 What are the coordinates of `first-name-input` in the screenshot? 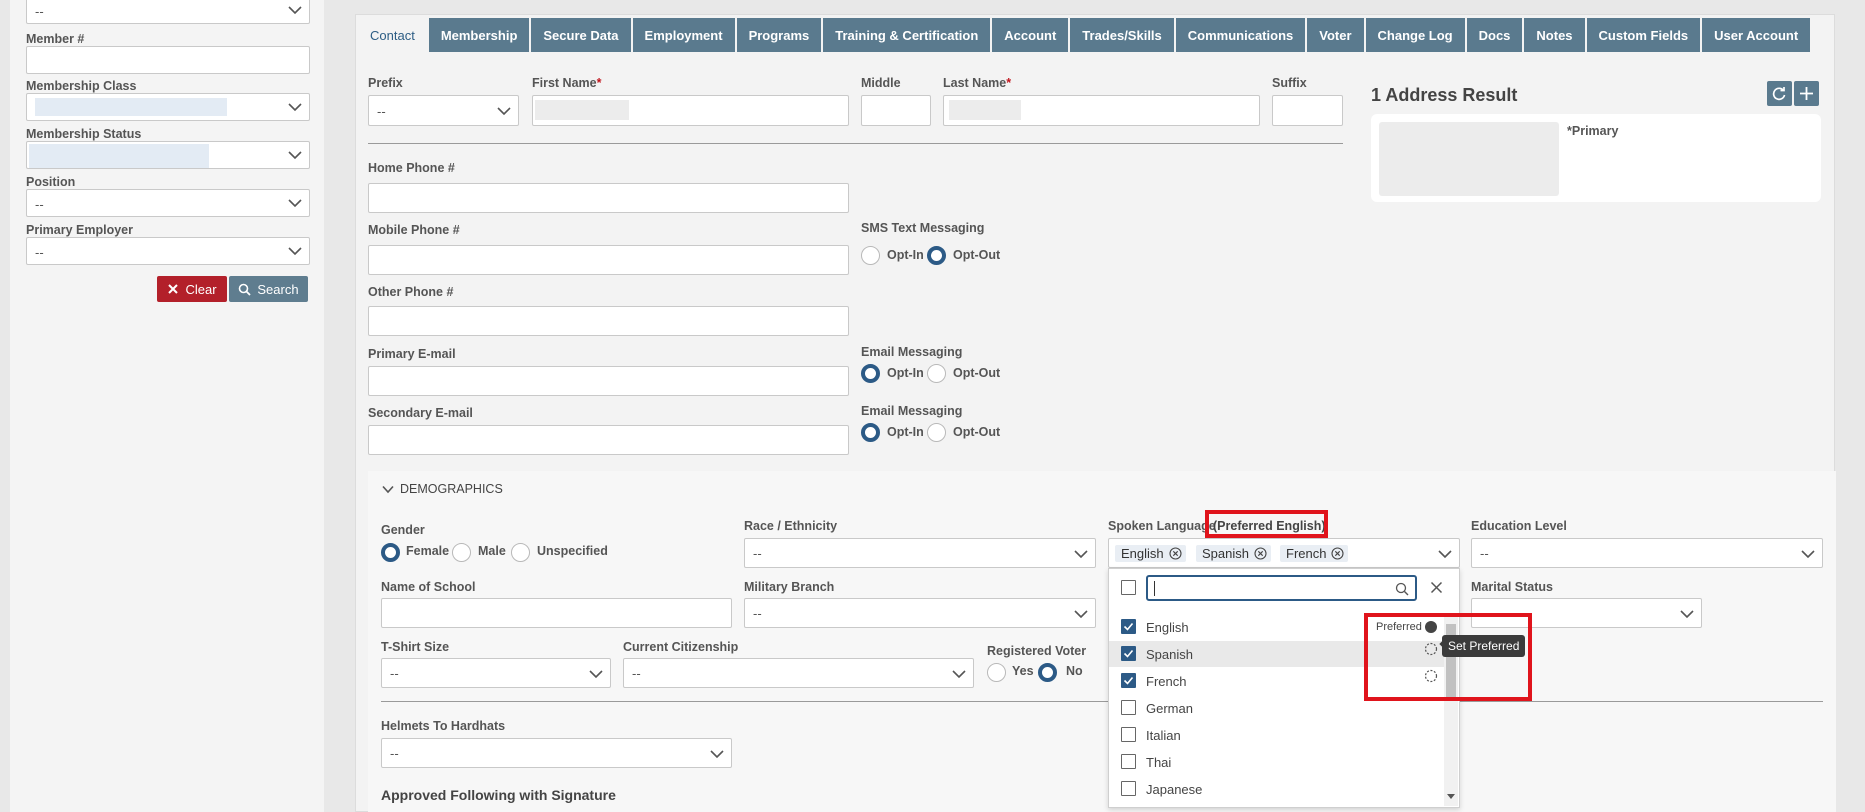 It's located at (690, 110).